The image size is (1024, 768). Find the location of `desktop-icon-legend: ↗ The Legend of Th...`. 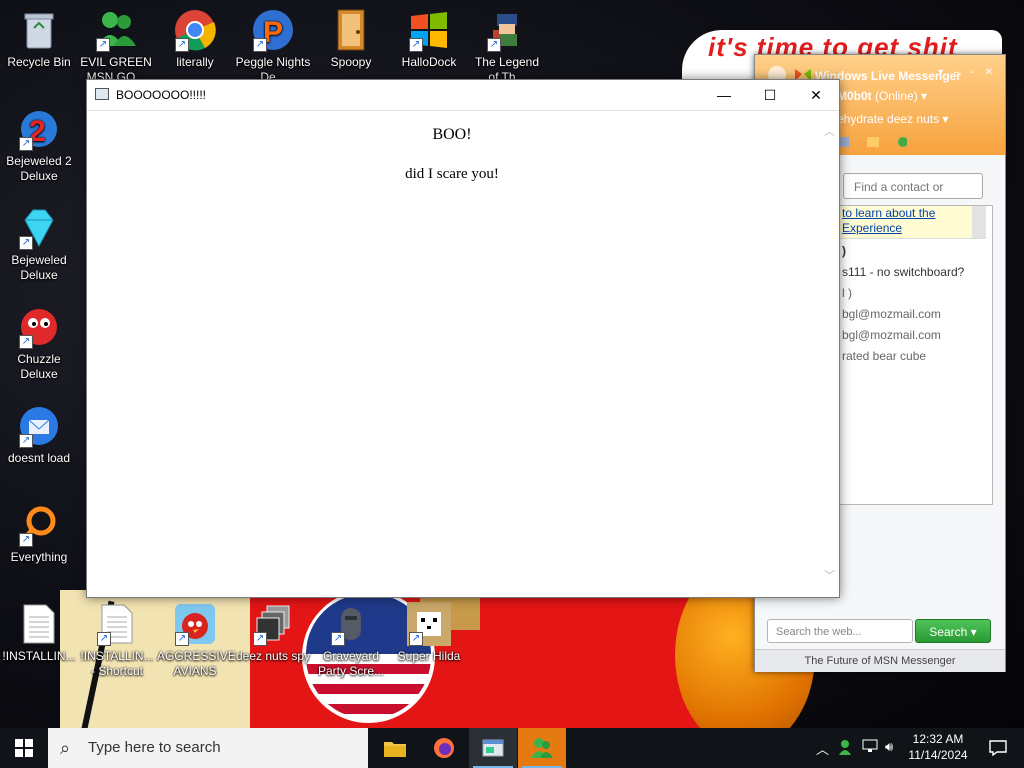

desktop-icon-legend: ↗ The Legend of Th... is located at coordinates (507, 46).